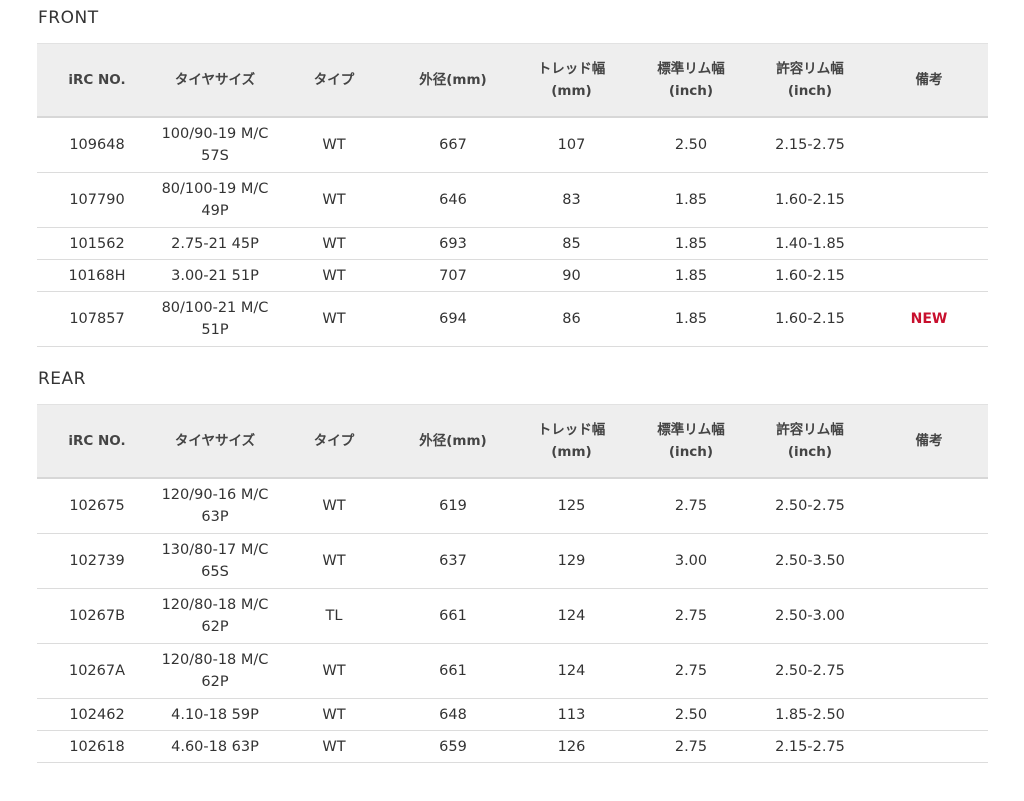  Describe the element at coordinates (571, 714) in the screenshot. I see `cell-tread-width: 113` at that location.